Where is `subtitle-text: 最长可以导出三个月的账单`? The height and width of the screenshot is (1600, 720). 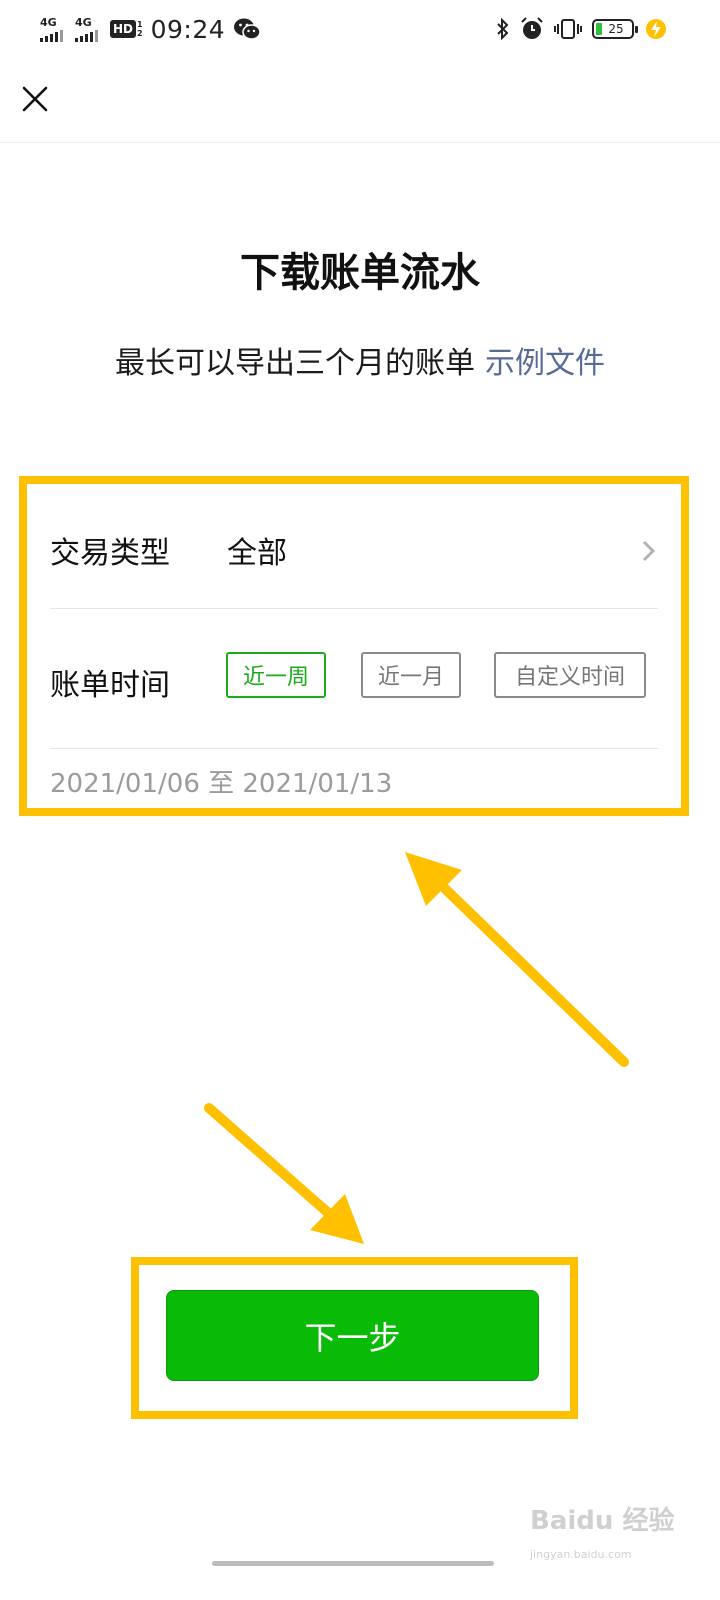
subtitle-text: 最长可以导出三个月的账单 is located at coordinates (295, 363).